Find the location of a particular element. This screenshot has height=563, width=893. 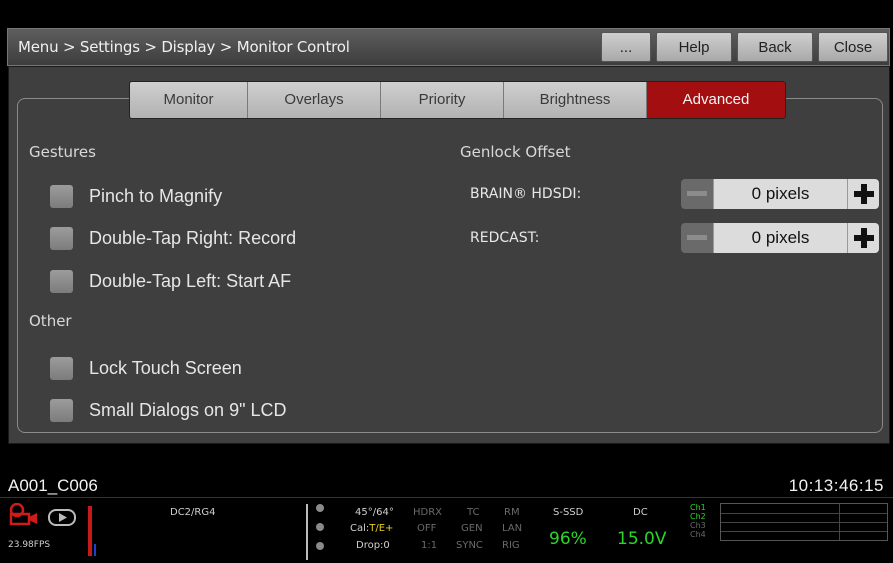

redcast-stepper: 0 pixels is located at coordinates (785, 238).